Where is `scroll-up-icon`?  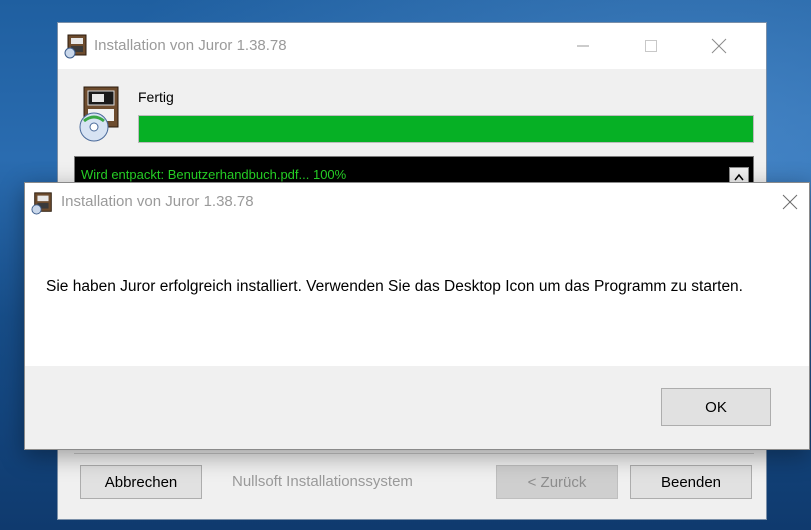
scroll-up-icon is located at coordinates (739, 177).